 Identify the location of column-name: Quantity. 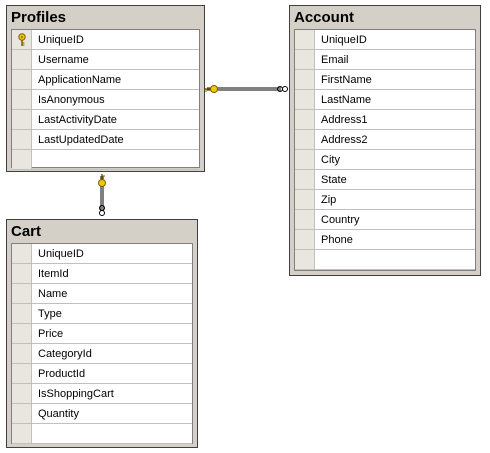
(58, 414).